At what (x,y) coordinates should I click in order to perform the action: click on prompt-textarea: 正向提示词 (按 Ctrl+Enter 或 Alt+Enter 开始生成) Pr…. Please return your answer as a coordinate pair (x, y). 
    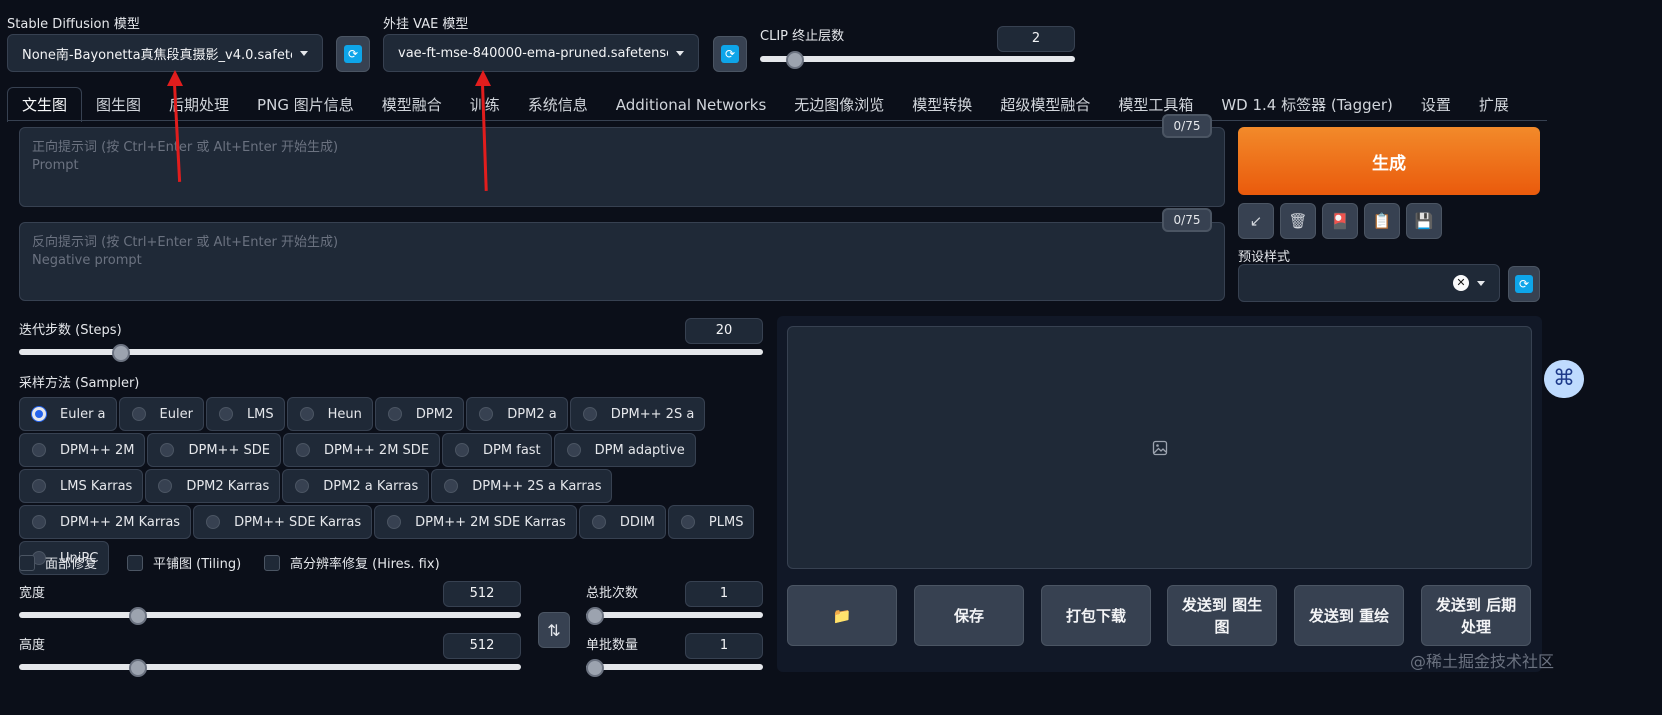
    Looking at the image, I should click on (622, 167).